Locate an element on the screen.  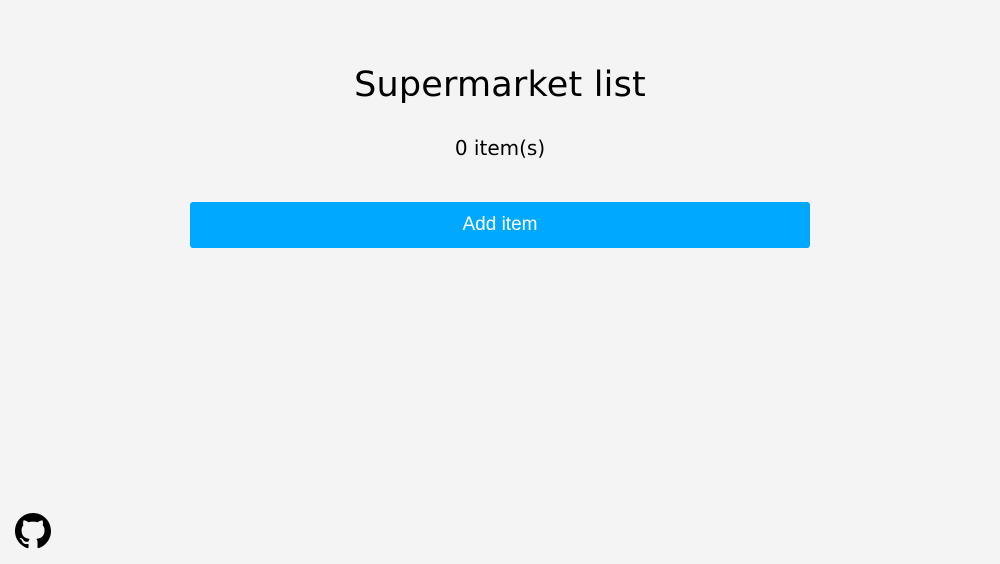
github-link is located at coordinates (33, 531).